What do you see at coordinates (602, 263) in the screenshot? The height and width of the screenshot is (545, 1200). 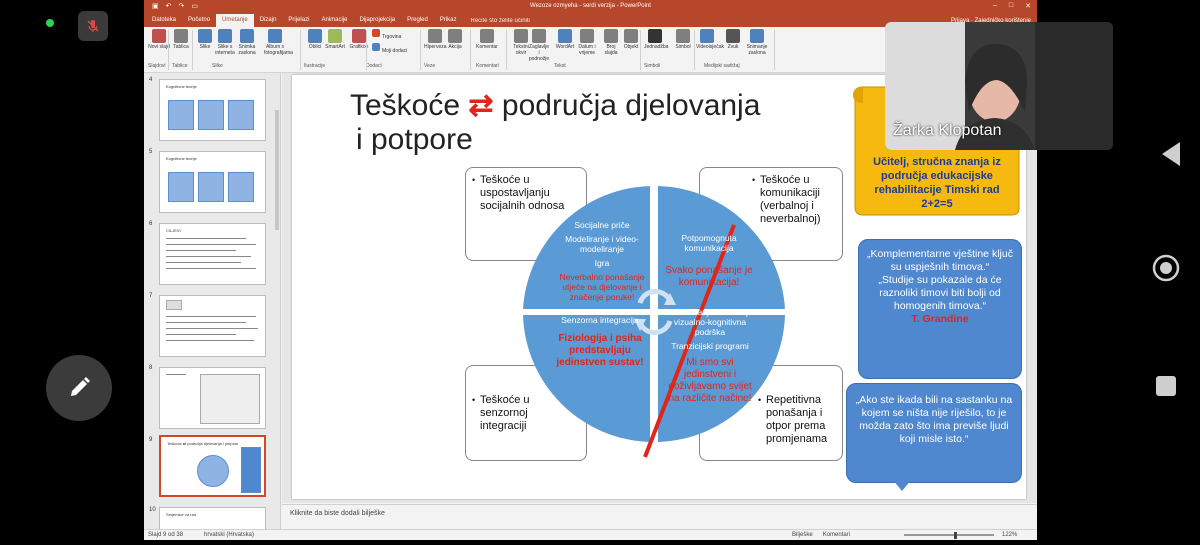 I see `q1-line3: Igra` at bounding box center [602, 263].